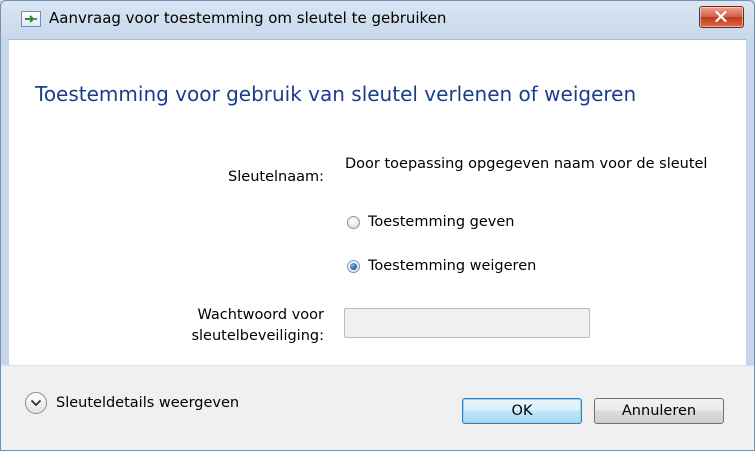 Image resolution: width=755 pixels, height=451 pixels. Describe the element at coordinates (147, 403) in the screenshot. I see `show-details-label: Sleuteldetails weergeven` at that location.